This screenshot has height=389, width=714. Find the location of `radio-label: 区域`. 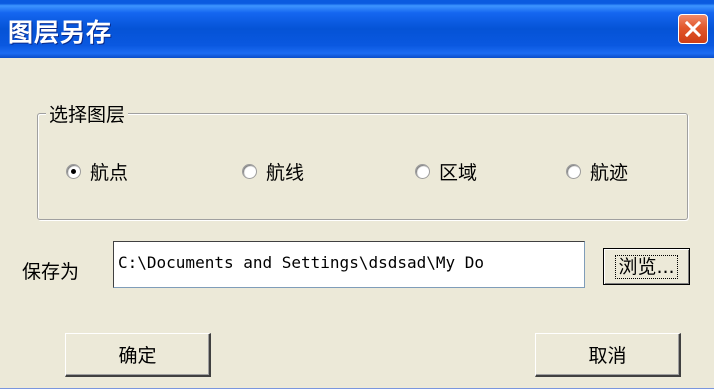

radio-label: 区域 is located at coordinates (458, 172).